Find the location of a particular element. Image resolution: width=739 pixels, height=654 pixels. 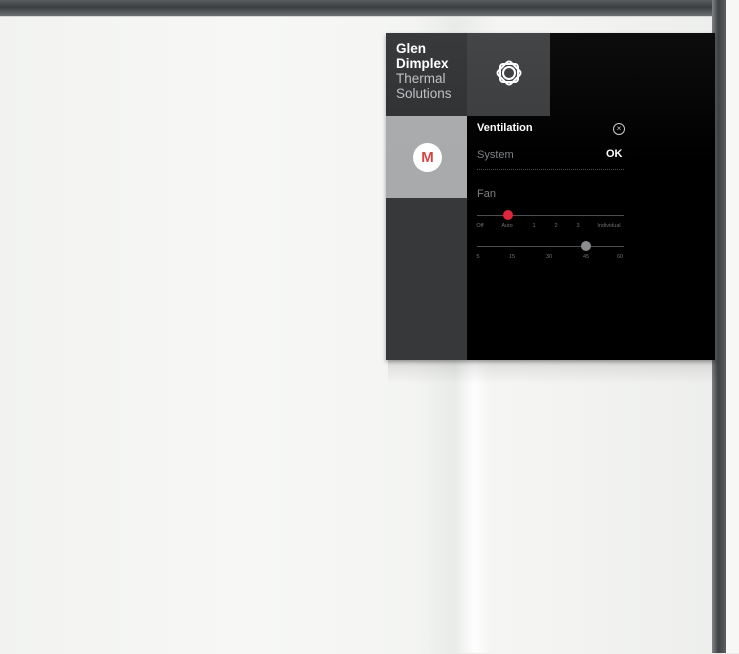

fan-mode-option: 3 is located at coordinates (577, 226).